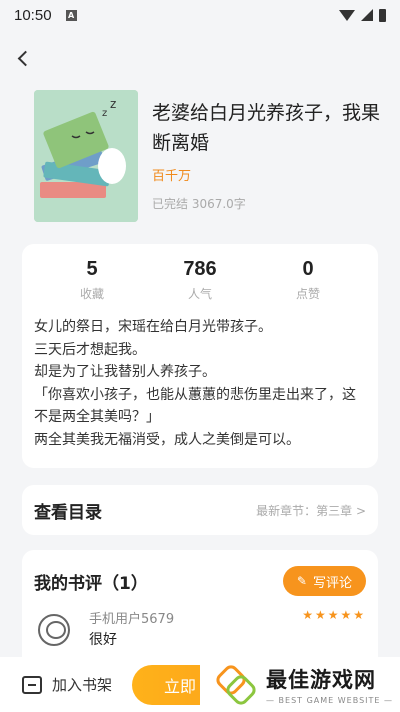 The width and height of the screenshot is (400, 712). I want to click on book-cover: z z, so click(86, 156).